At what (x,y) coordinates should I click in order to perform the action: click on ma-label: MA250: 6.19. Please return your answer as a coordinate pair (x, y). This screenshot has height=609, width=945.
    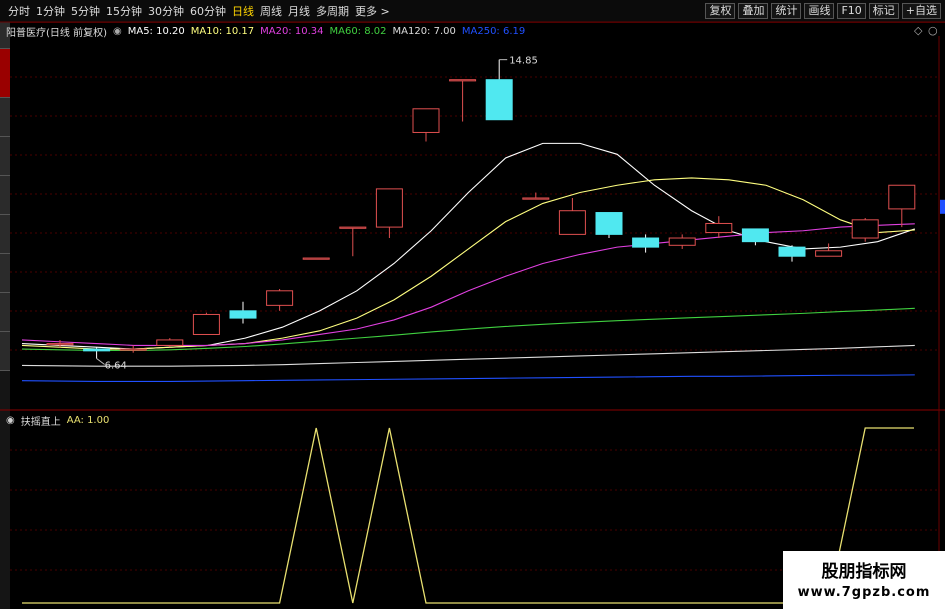
    Looking at the image, I should click on (493, 31).